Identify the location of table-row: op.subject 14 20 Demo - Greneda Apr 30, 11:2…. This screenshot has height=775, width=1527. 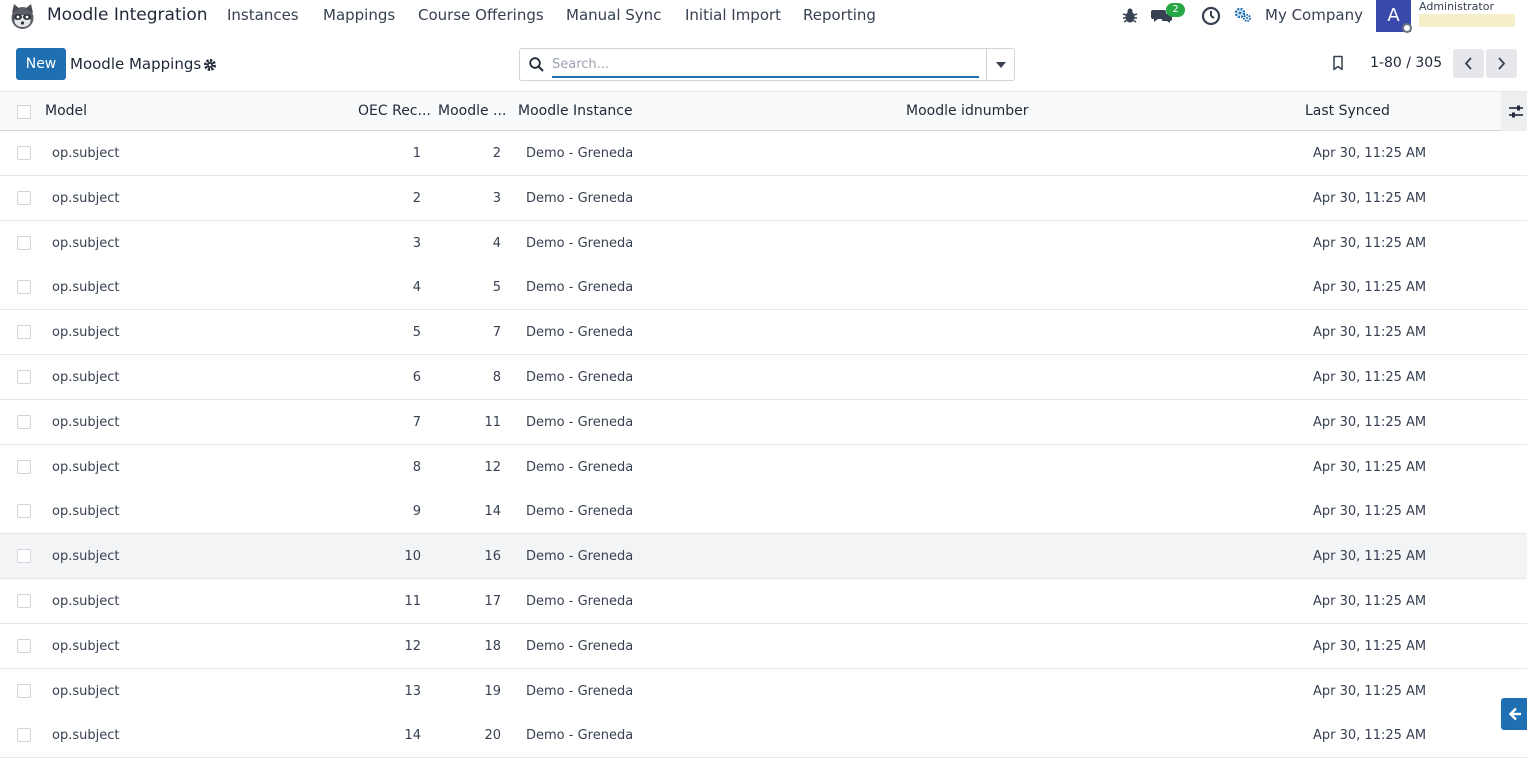
(763, 736).